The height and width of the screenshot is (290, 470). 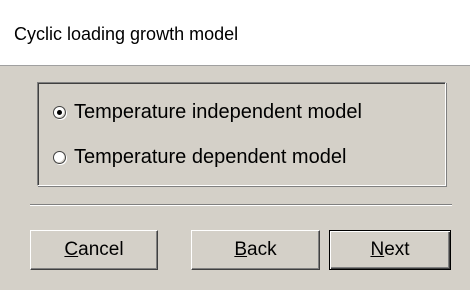 I want to click on radio-temperature-dependent: Temperature dependent model, so click(x=199, y=157).